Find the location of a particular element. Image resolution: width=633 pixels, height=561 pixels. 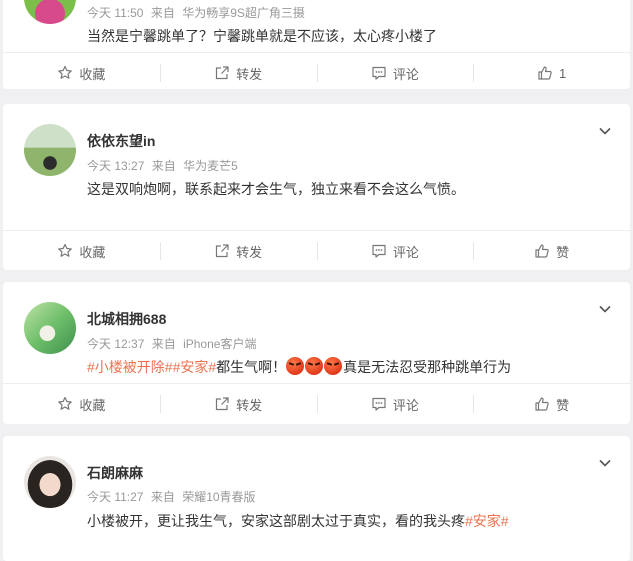

post-time: 今天 12:37 is located at coordinates (116, 344).